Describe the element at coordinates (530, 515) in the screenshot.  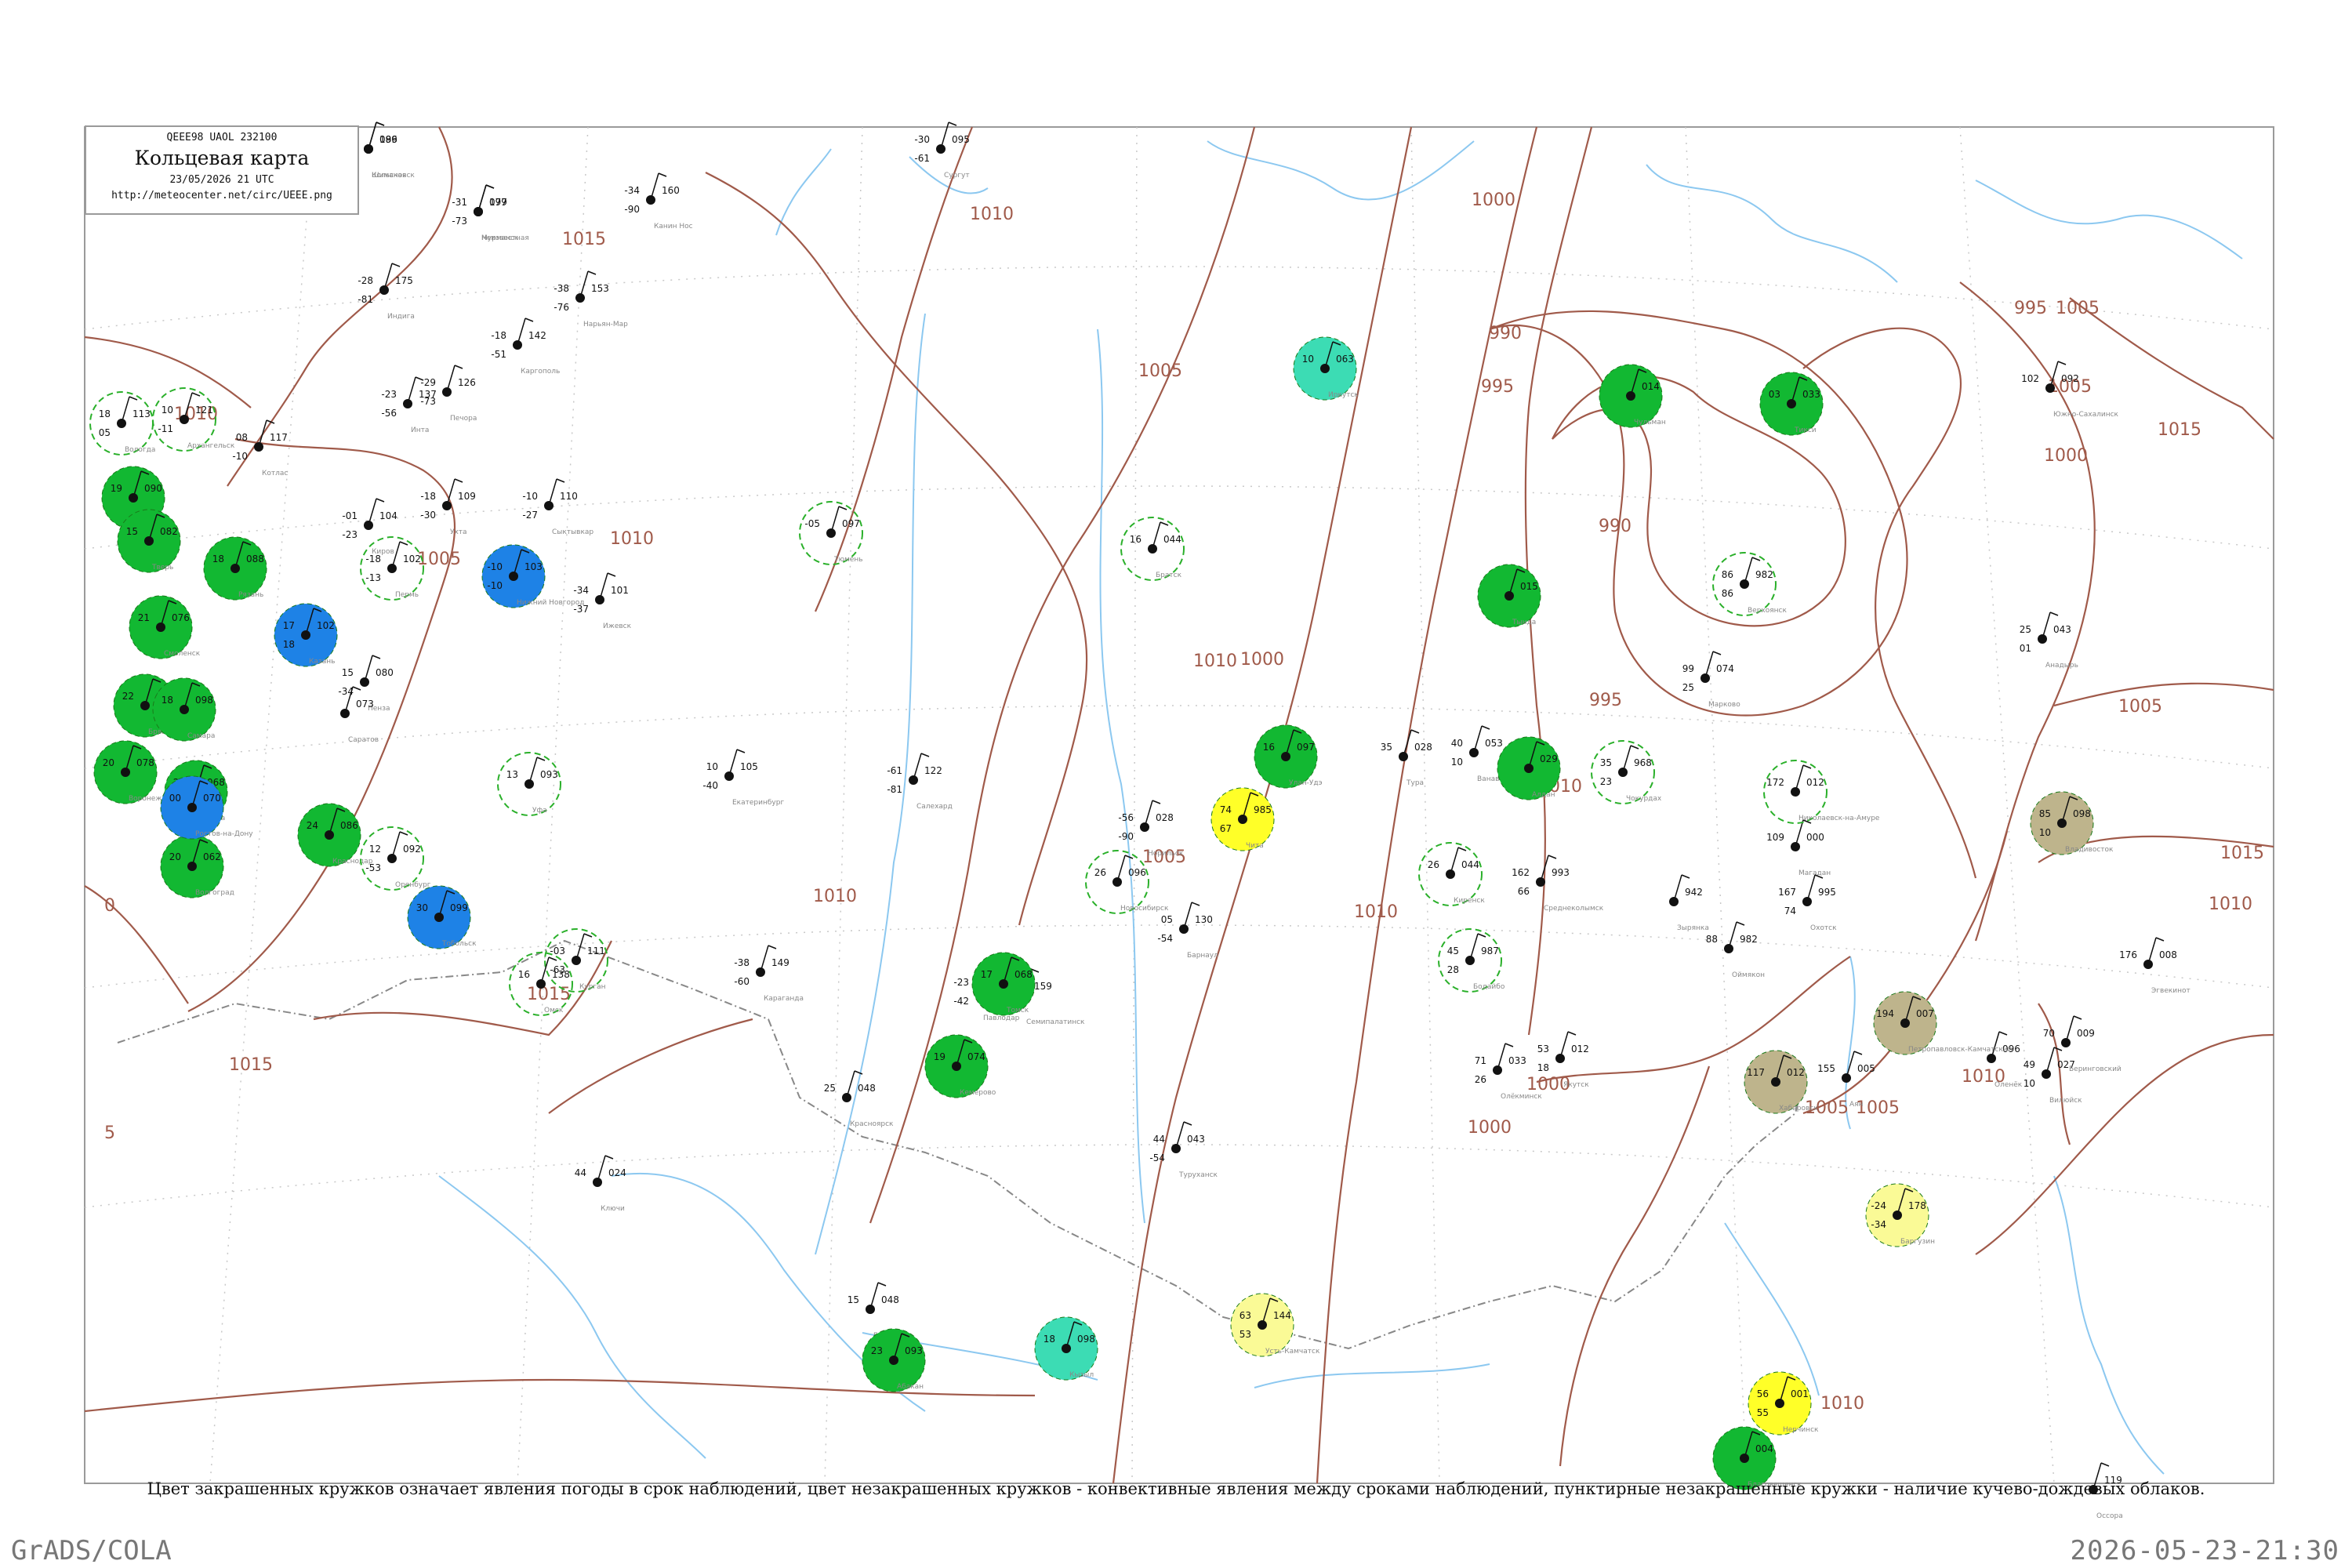
I see `station-dewpoint: -27` at that location.